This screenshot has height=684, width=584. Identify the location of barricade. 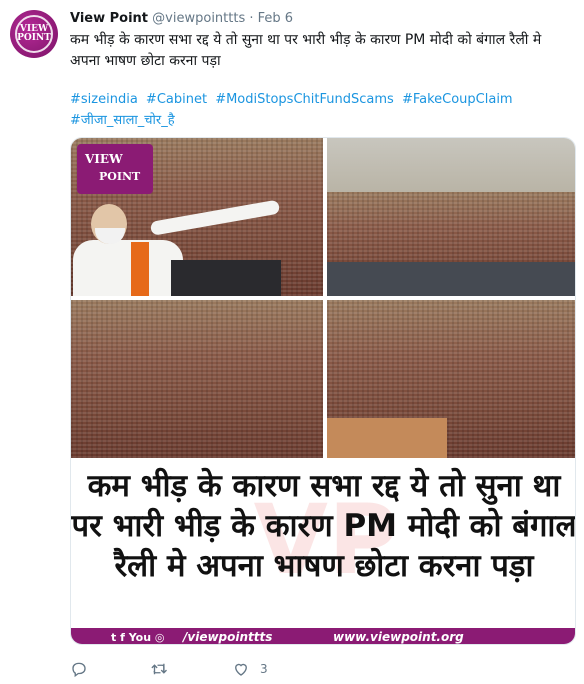
(451, 279).